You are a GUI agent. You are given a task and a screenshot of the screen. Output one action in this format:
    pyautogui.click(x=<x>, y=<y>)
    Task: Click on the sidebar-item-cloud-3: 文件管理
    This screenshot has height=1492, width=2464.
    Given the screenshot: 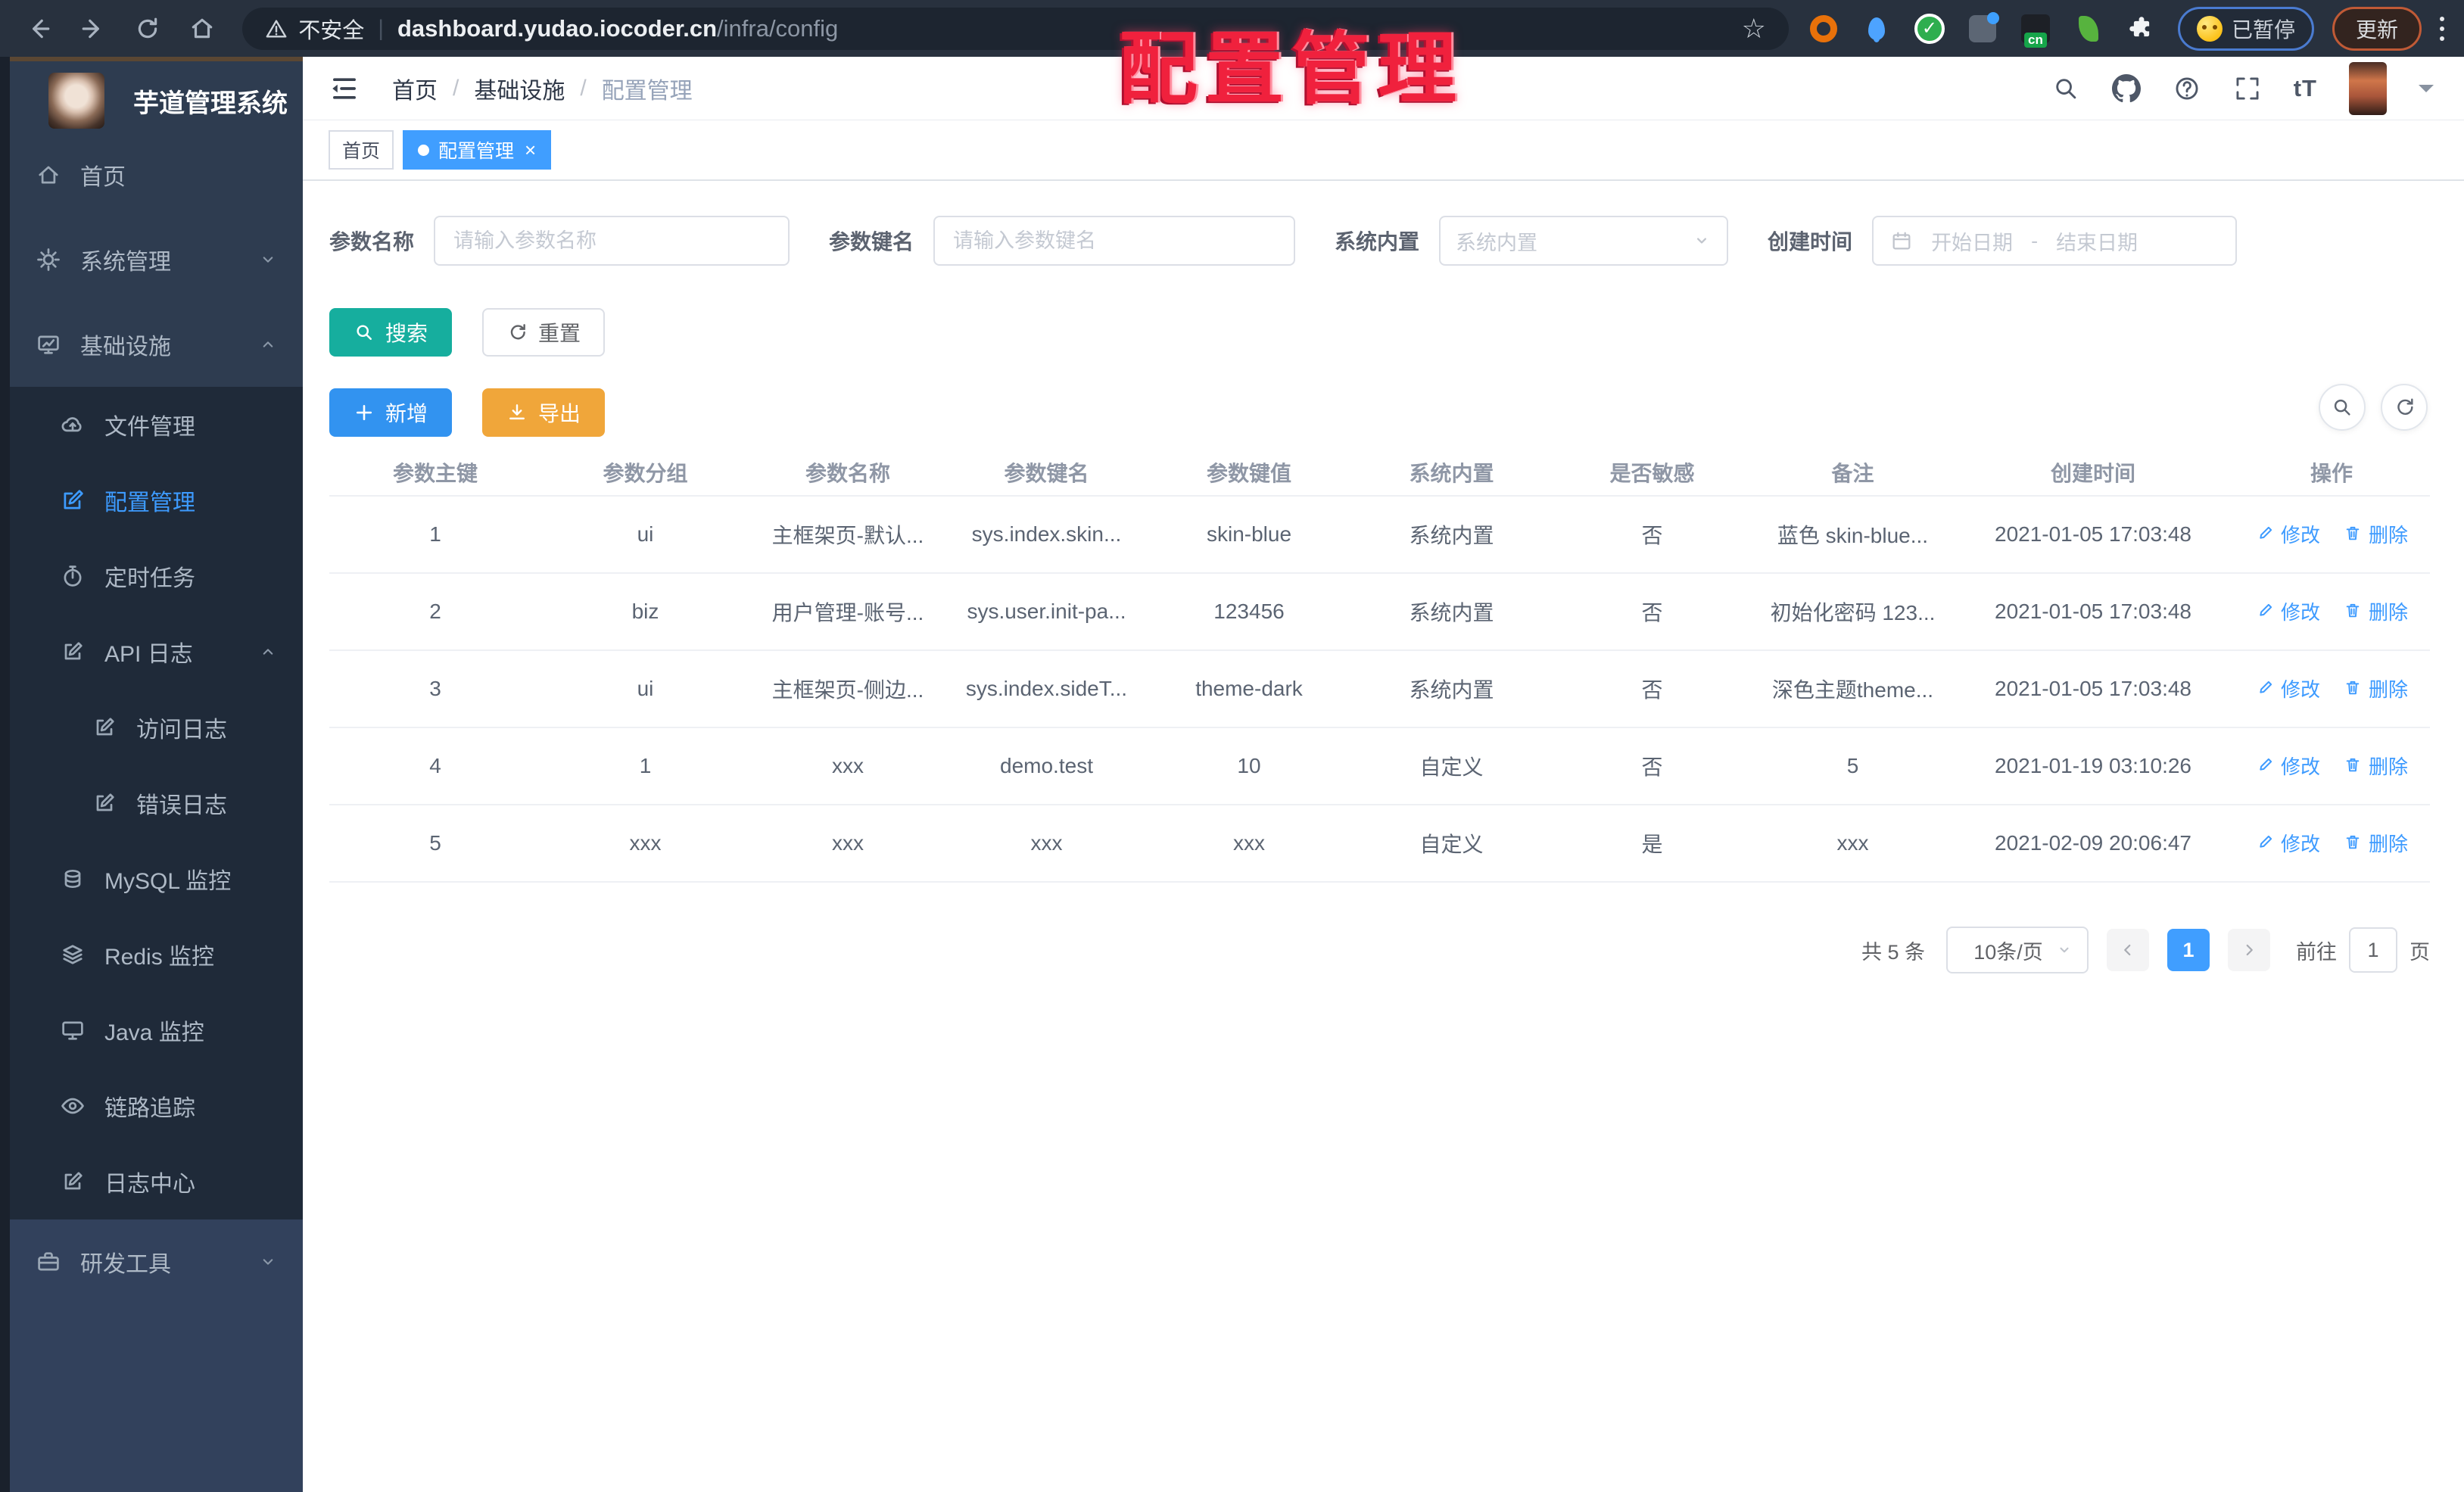 What is the action you would take?
    pyautogui.click(x=151, y=425)
    